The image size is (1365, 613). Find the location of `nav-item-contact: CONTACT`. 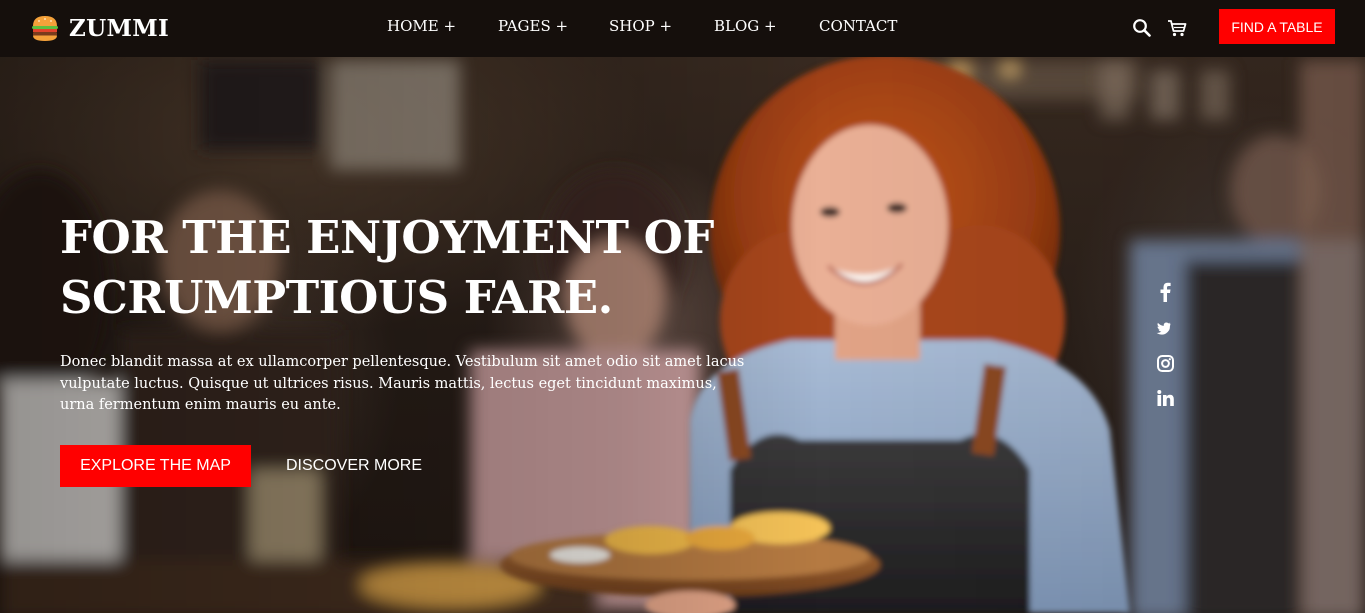

nav-item-contact: CONTACT is located at coordinates (858, 26).